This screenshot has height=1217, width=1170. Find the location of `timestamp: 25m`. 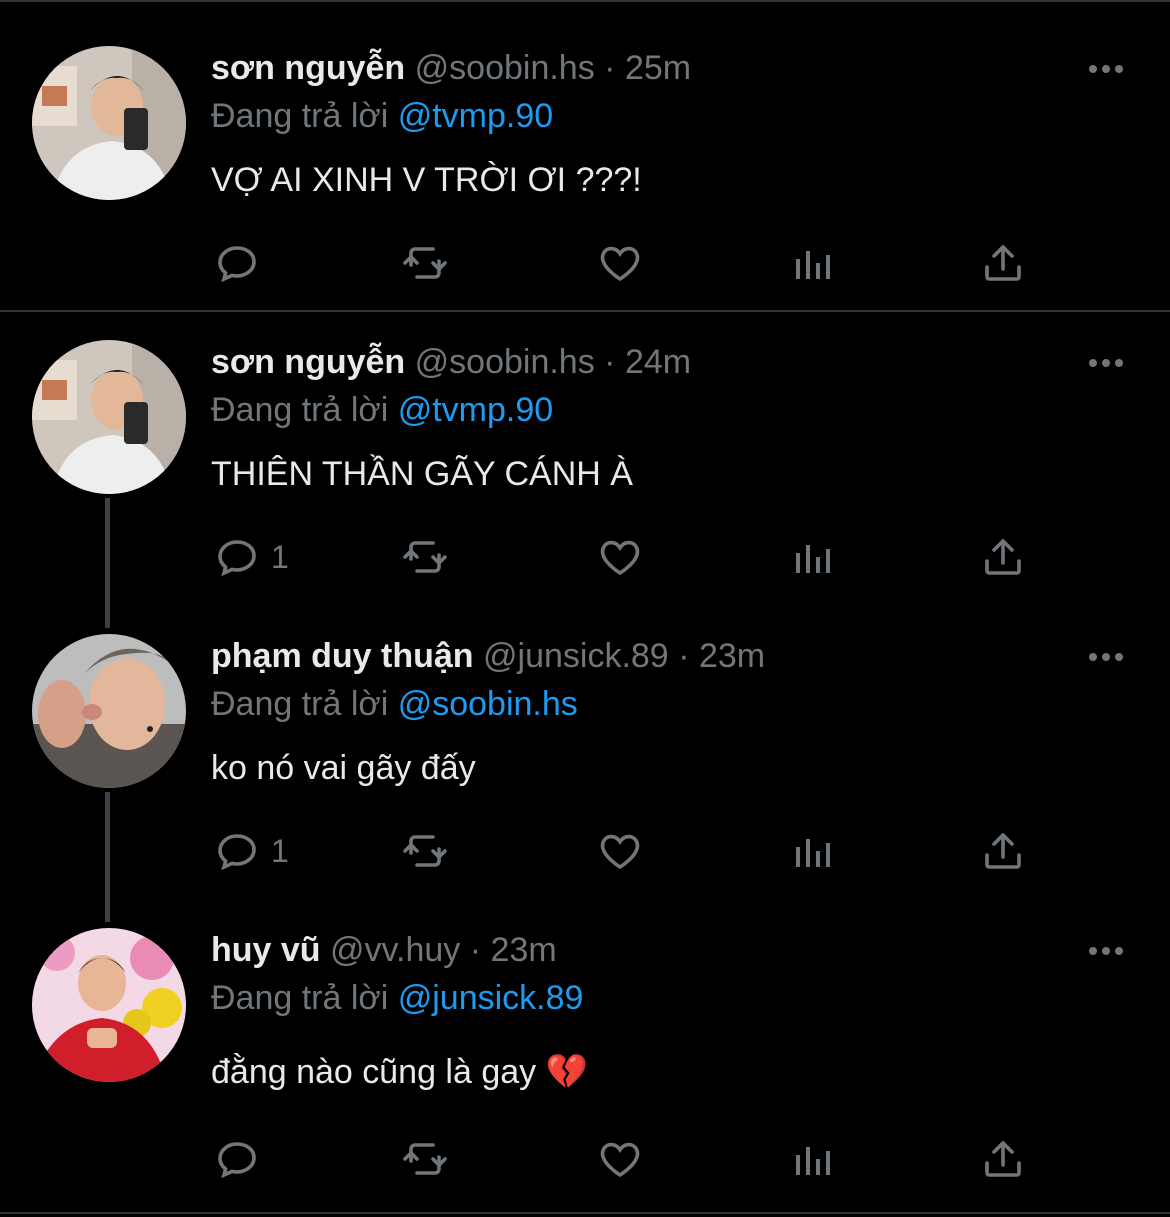

timestamp: 25m is located at coordinates (658, 68).